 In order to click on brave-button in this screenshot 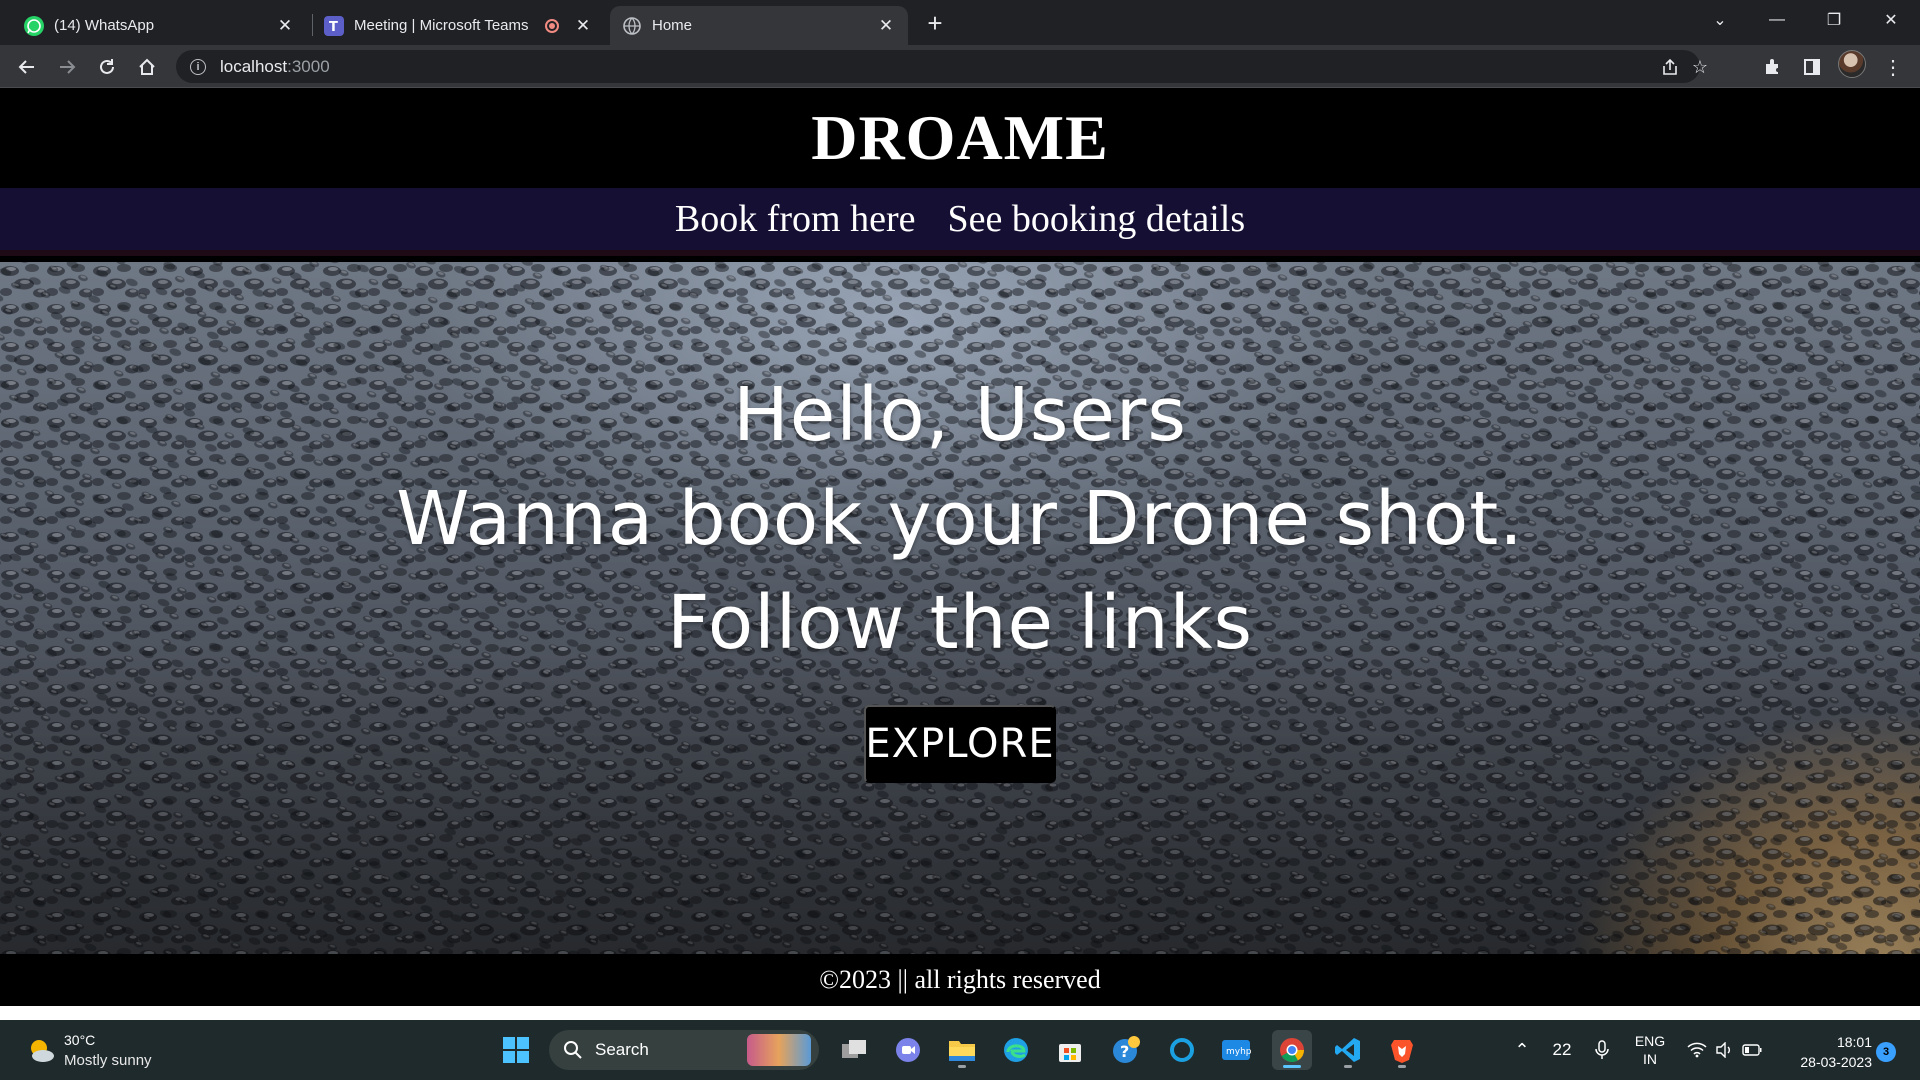, I will do `click(1402, 1050)`.